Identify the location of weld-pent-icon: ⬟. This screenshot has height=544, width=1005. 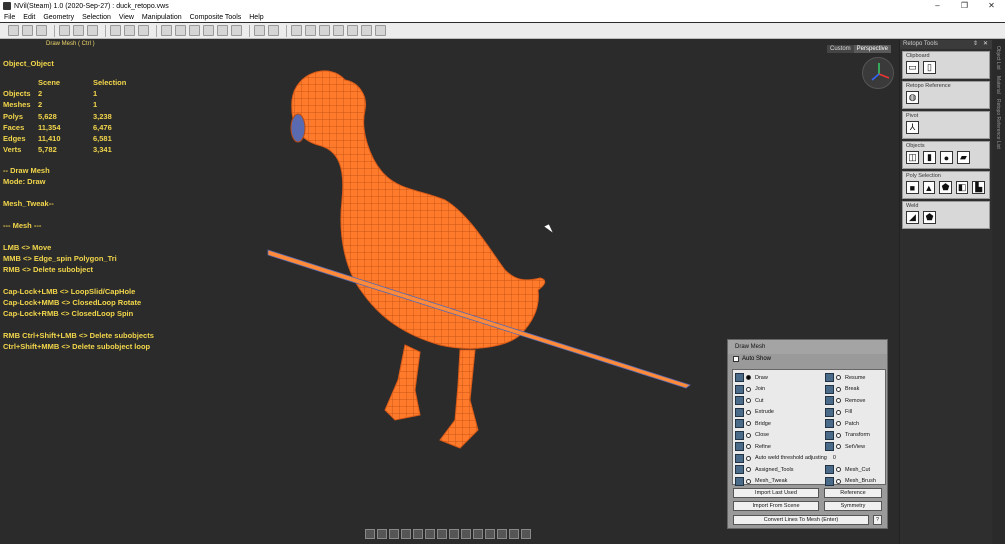
(929, 217).